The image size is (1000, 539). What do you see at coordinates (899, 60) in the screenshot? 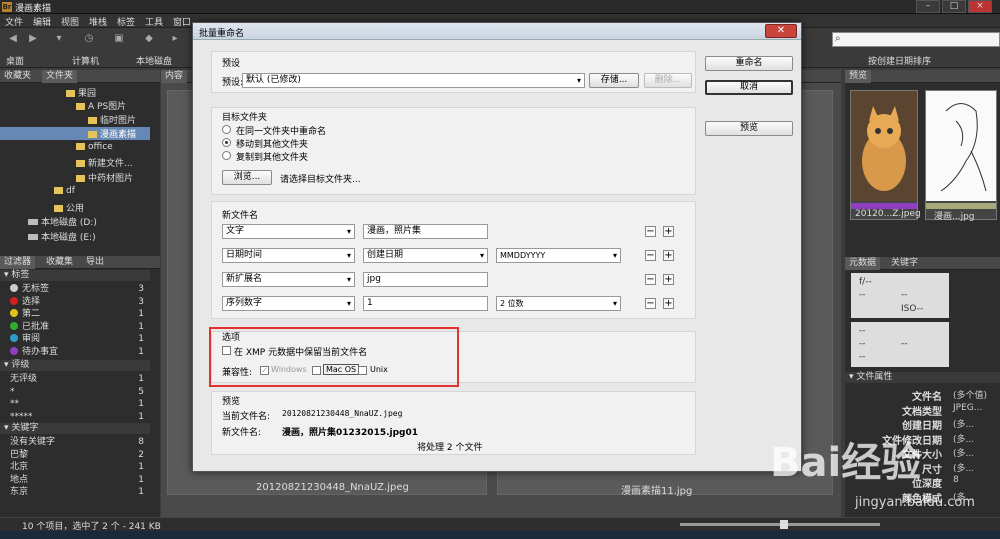
I see `sort-dropdown: 按创建日期排序` at bounding box center [899, 60].